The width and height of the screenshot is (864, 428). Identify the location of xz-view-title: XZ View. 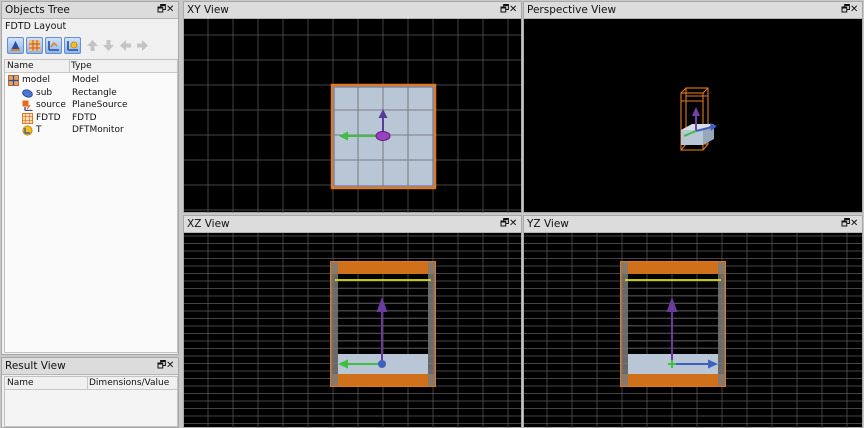
(208, 224).